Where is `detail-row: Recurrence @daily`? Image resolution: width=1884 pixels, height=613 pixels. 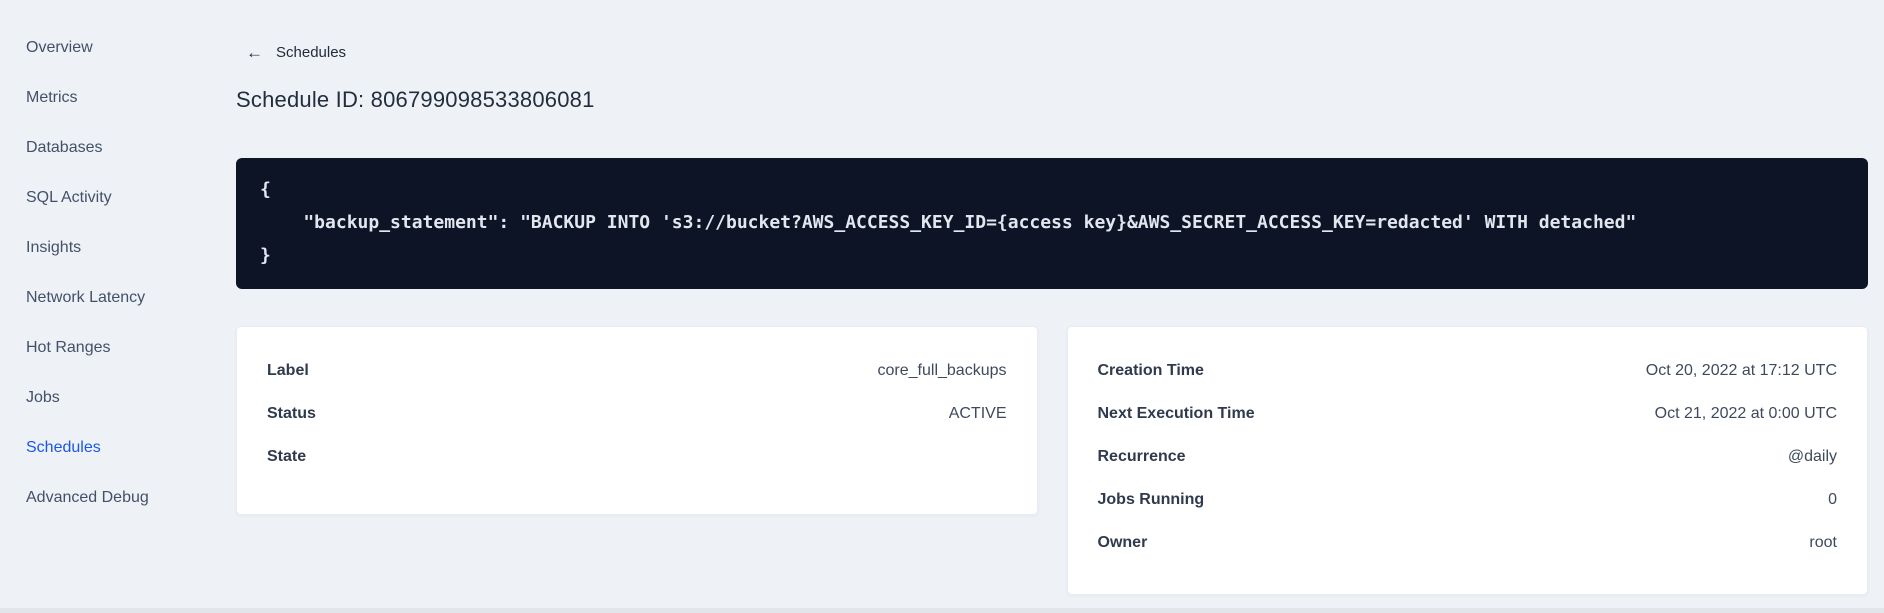 detail-row: Recurrence @daily is located at coordinates (1468, 456).